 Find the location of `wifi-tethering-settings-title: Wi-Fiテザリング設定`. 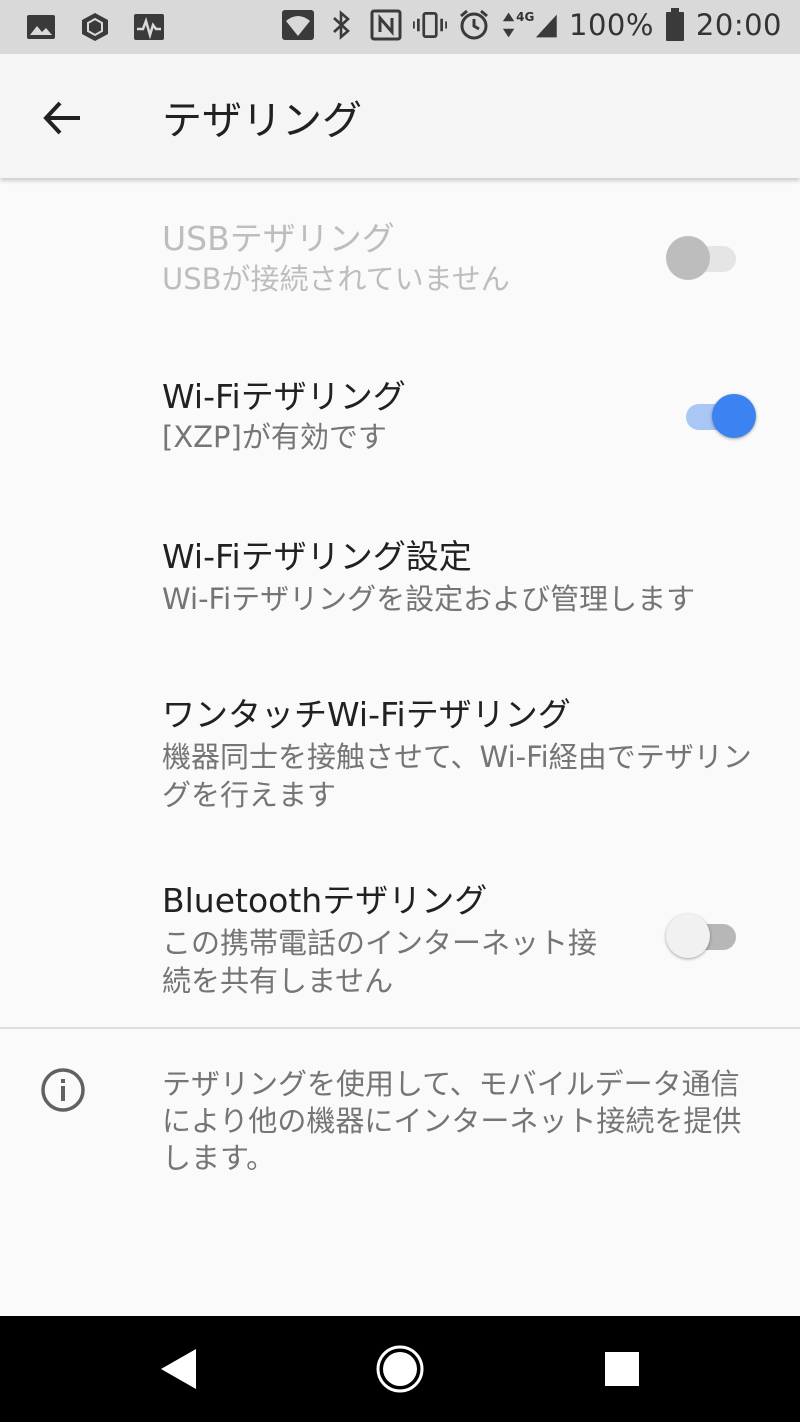

wifi-tethering-settings-title: Wi-Fiテザリング設定 is located at coordinates (317, 556).